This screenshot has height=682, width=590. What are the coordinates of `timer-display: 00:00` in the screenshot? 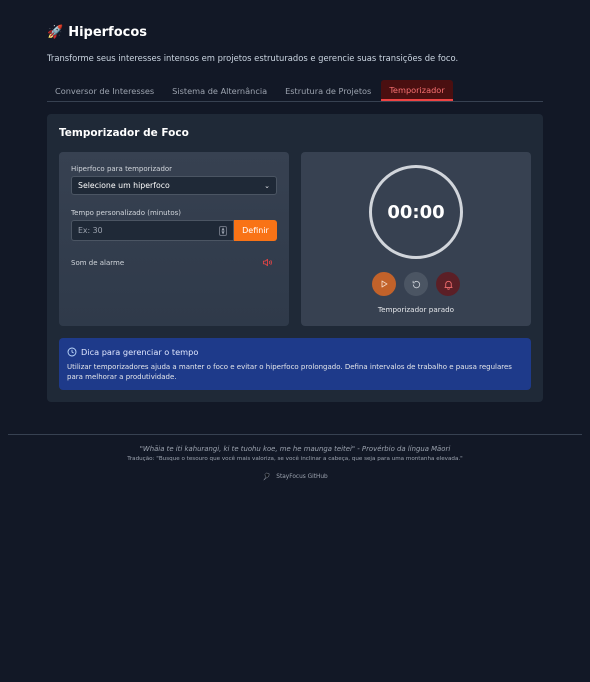 It's located at (416, 212).